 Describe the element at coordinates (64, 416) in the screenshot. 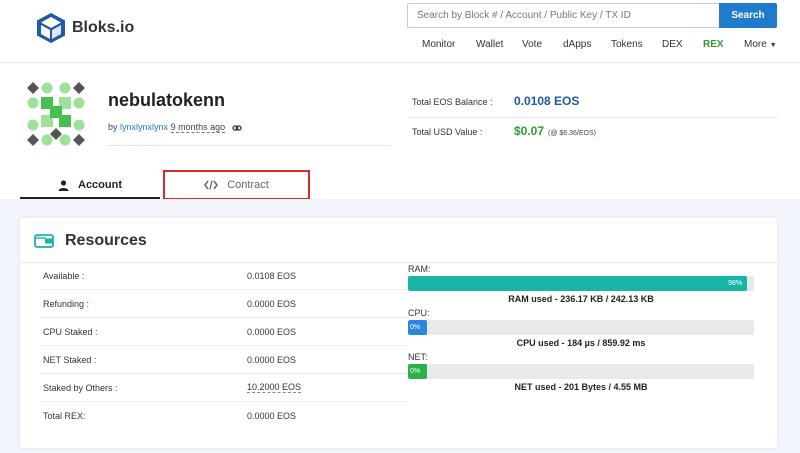

I see `resource-label: Total REX:` at that location.